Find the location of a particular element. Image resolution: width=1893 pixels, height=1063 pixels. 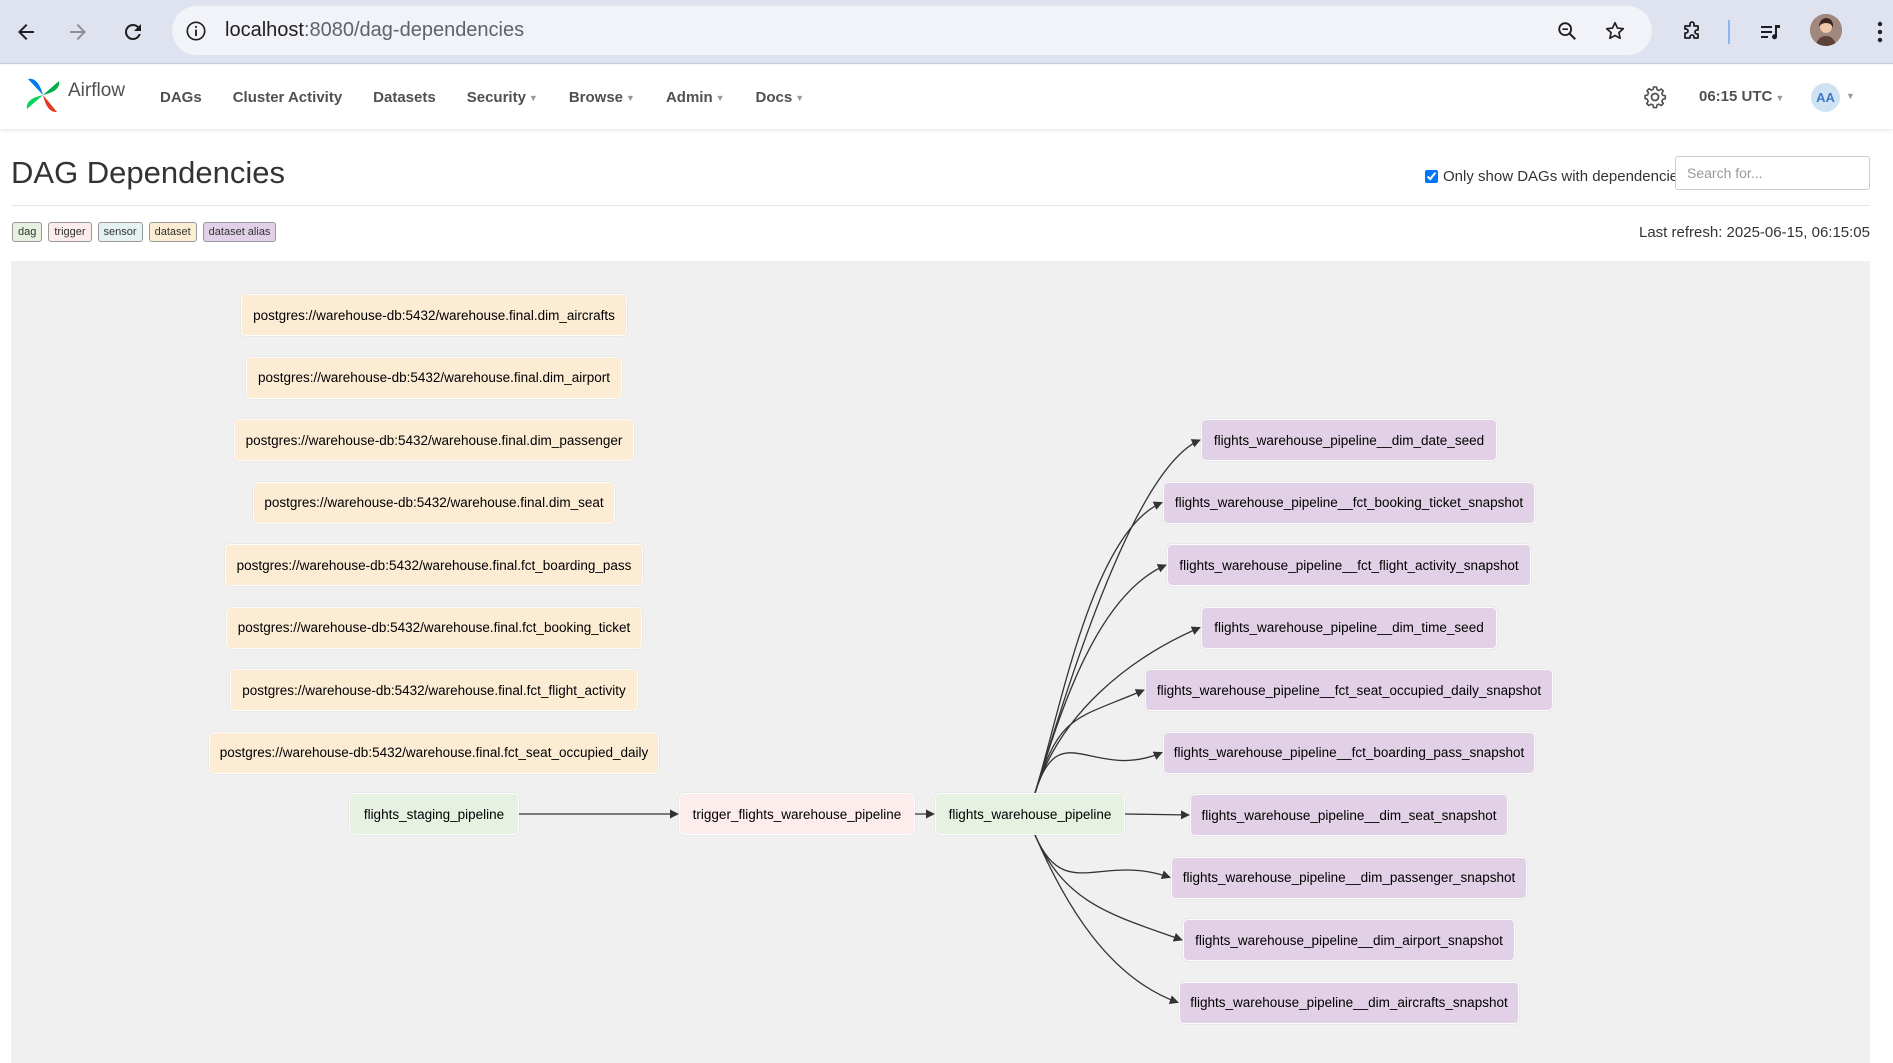

kebab-menu-icon is located at coordinates (1876, 32).